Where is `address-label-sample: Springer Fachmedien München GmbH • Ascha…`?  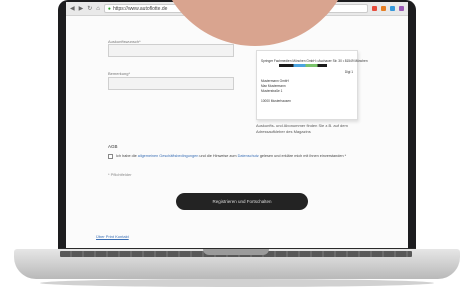
address-label-sample: Springer Fachmedien München GmbH • Ascha… is located at coordinates (312, 85).